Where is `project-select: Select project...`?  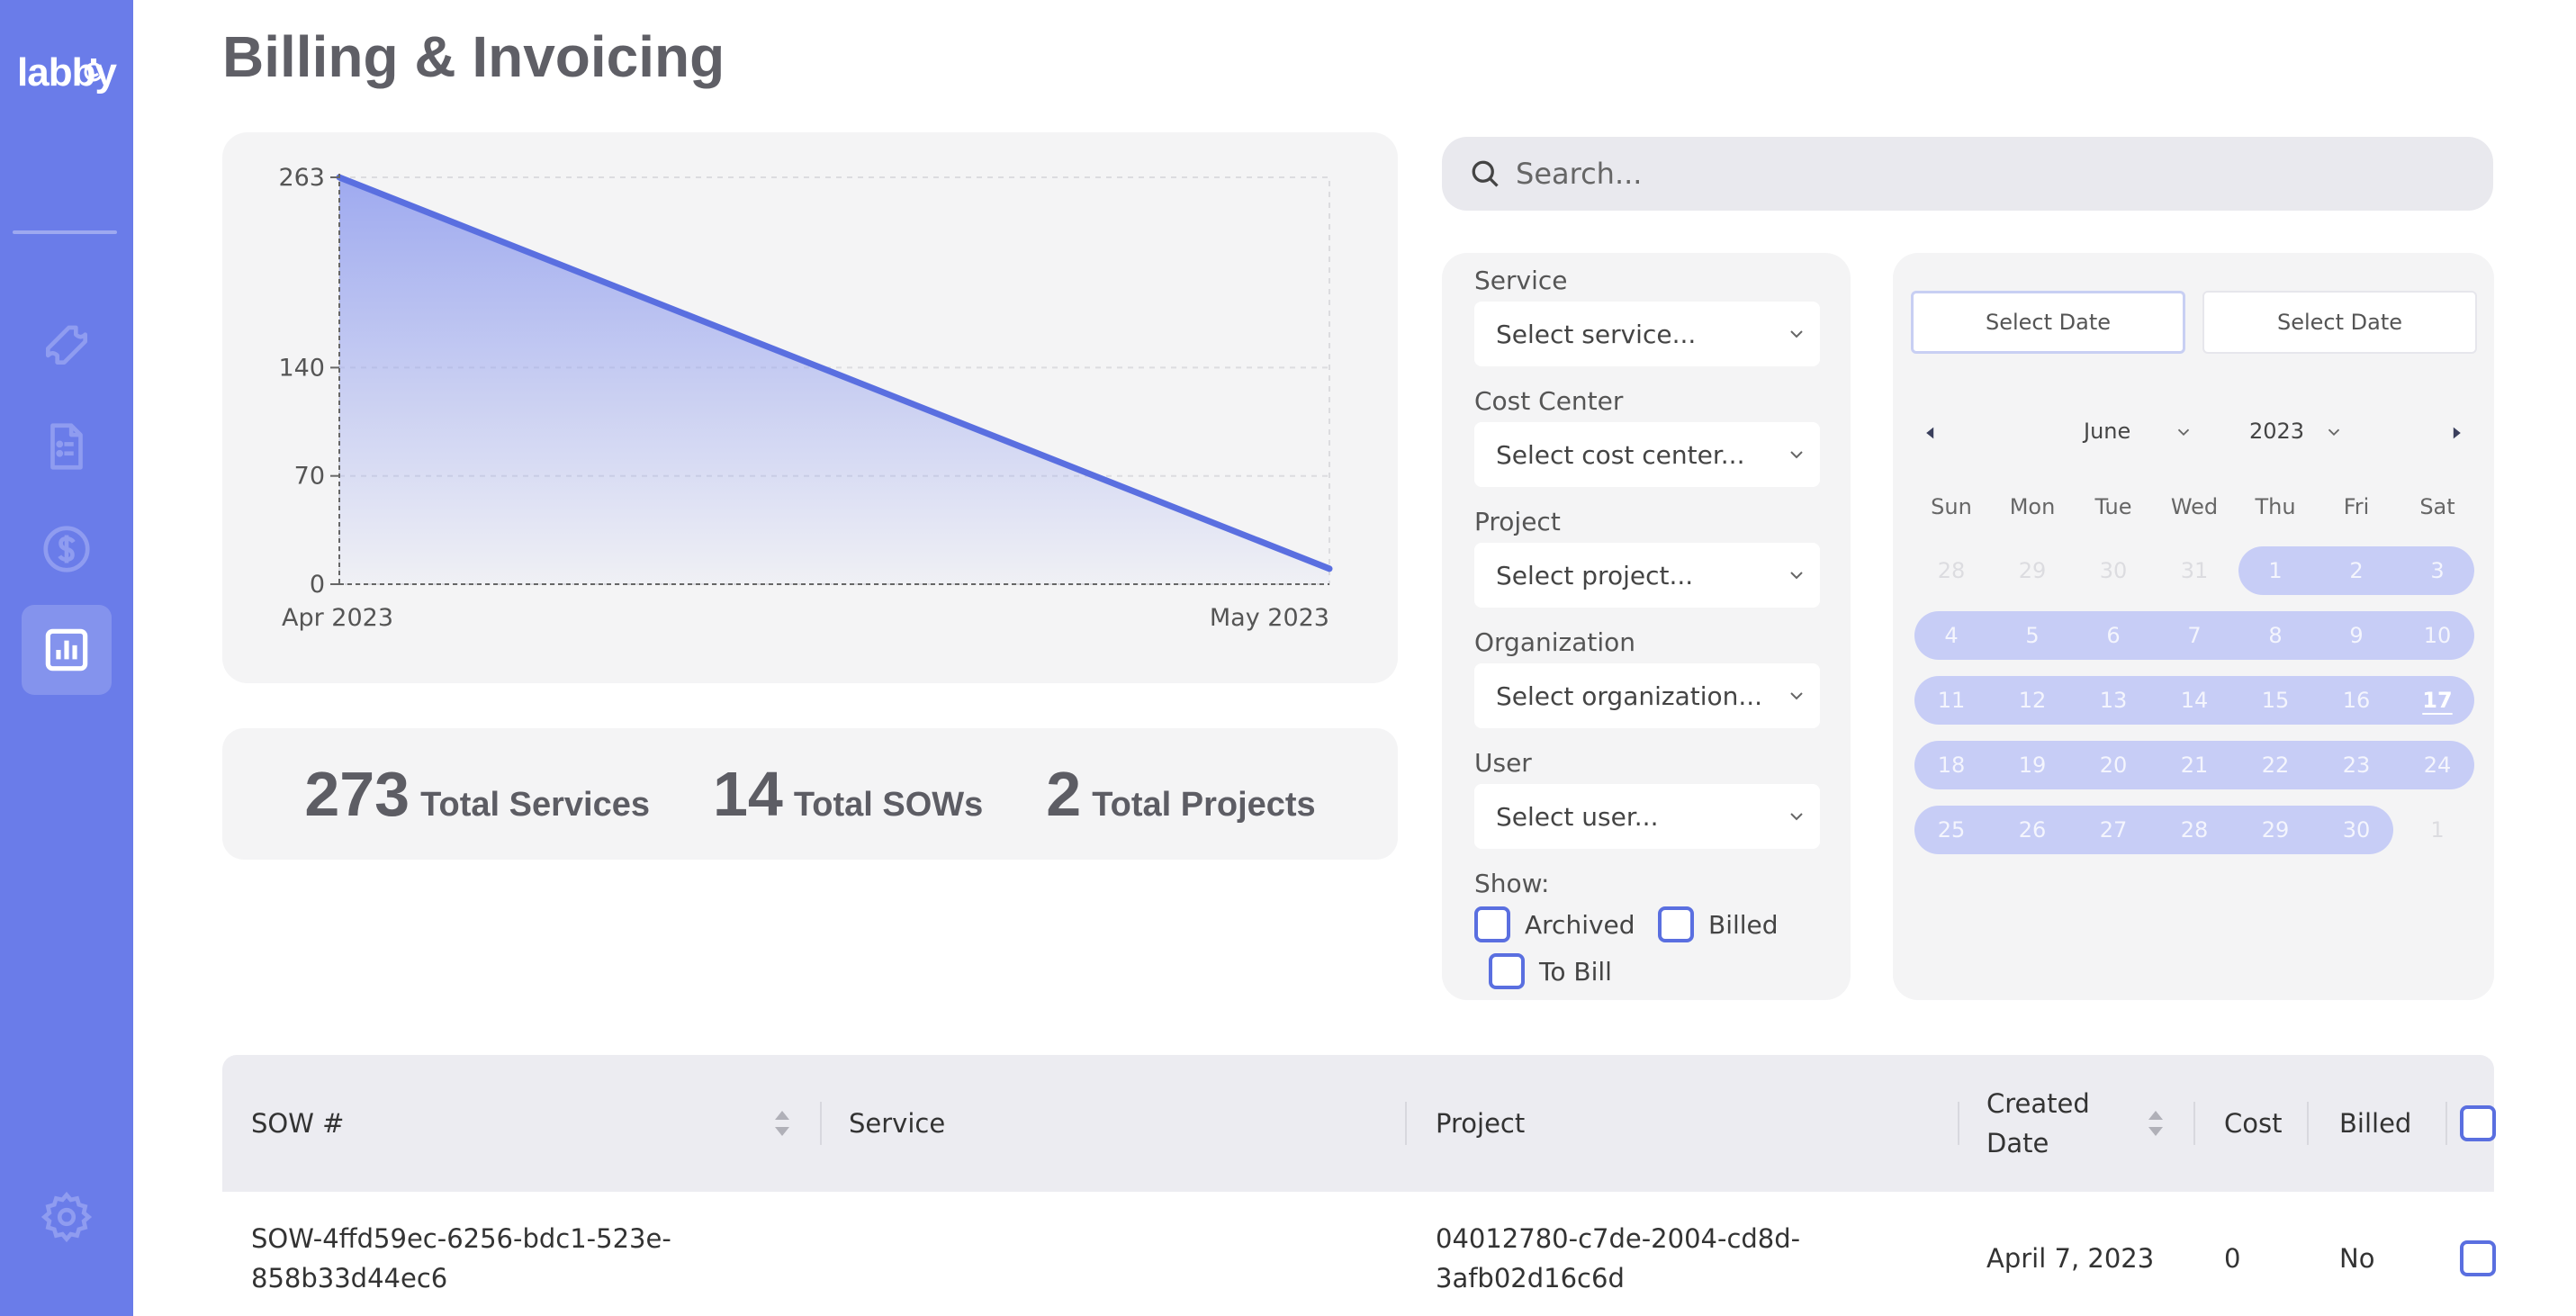 project-select: Select project... is located at coordinates (1647, 575).